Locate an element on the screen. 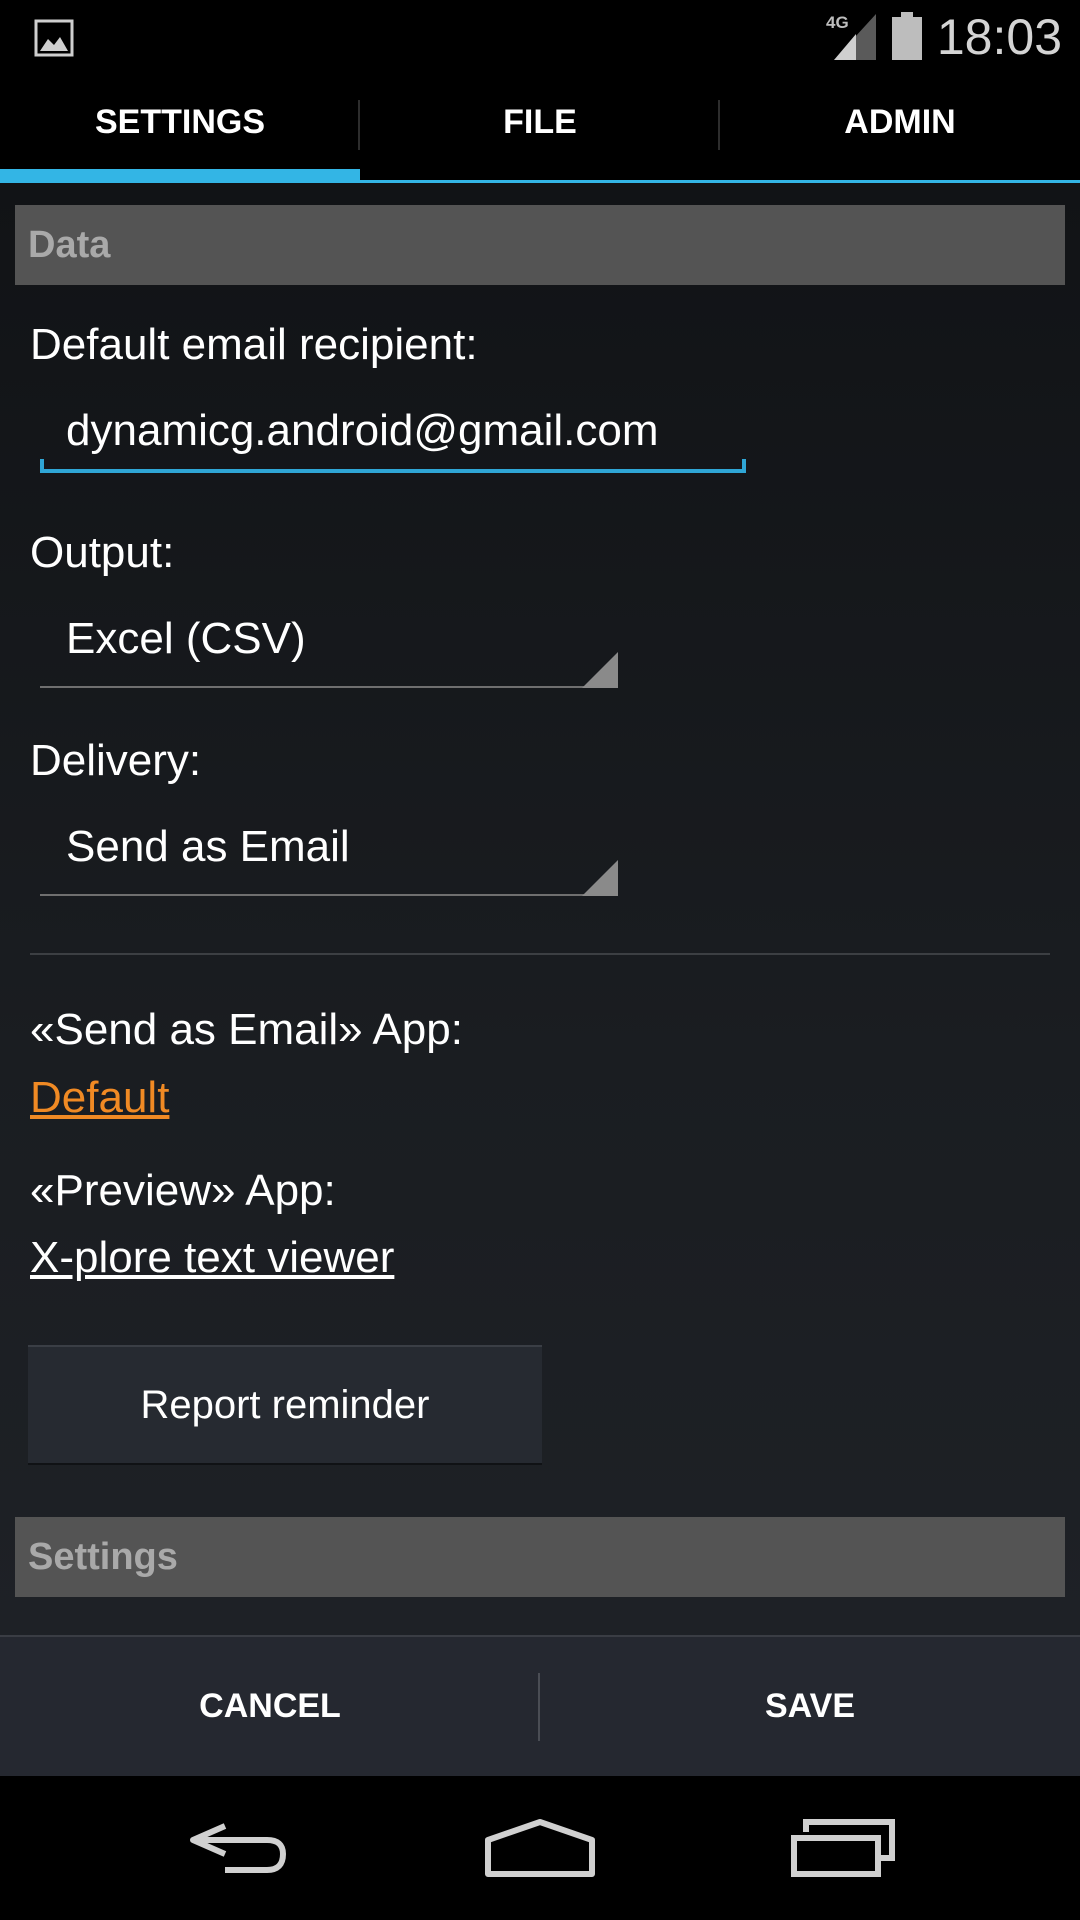 The height and width of the screenshot is (1920, 1080). gallery-icon is located at coordinates (54, 38).